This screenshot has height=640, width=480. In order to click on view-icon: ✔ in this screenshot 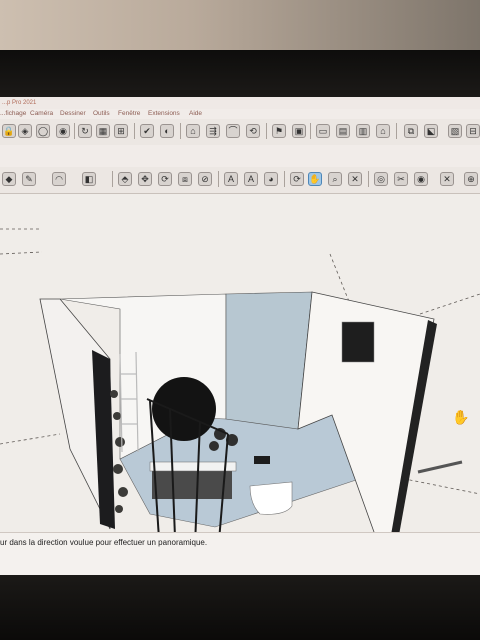, I will do `click(147, 131)`.